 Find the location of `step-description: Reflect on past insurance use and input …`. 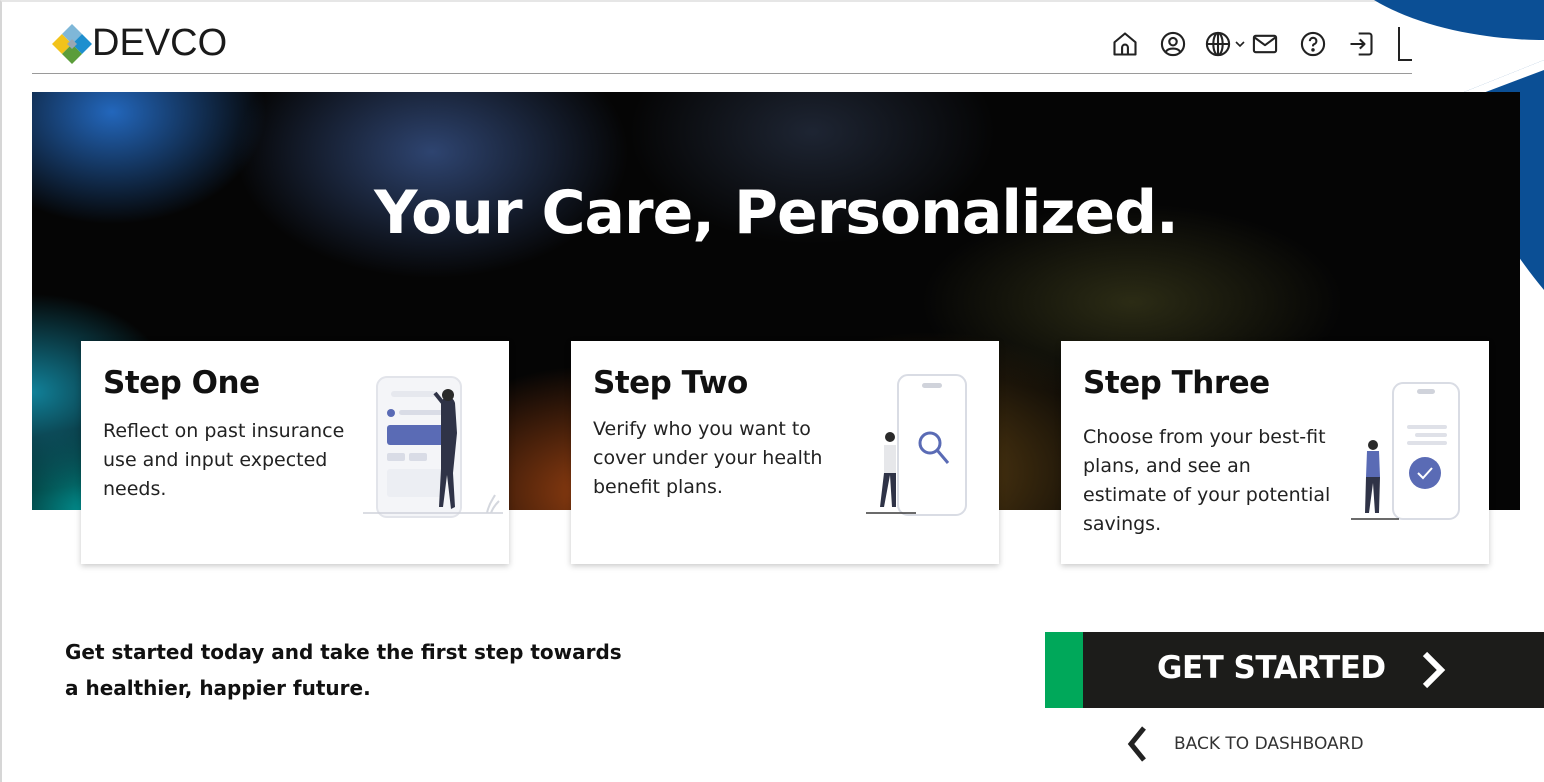

step-description: Reflect on past insurance use and input … is located at coordinates (224, 460).